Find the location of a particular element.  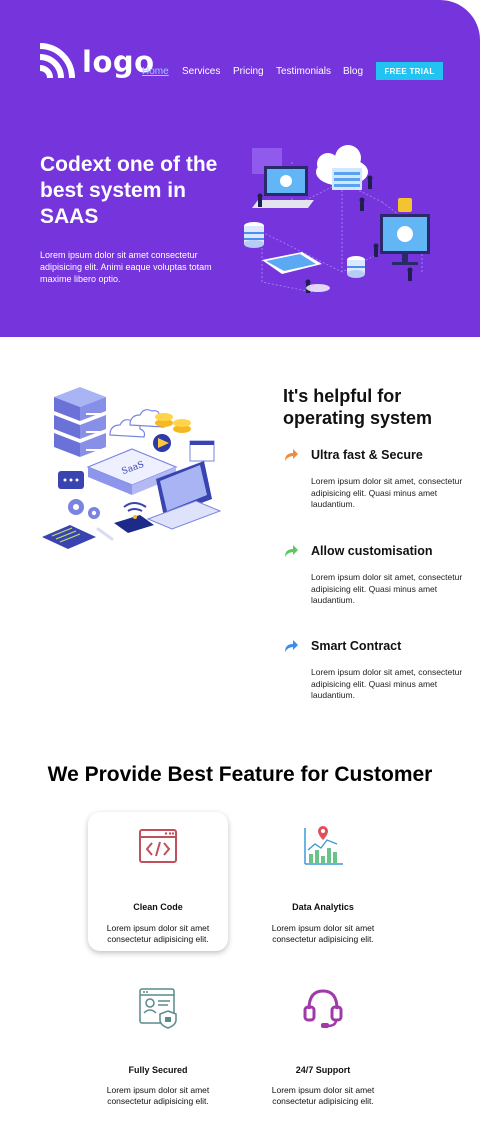

headset-support-icon is located at coordinates (323, 1008).